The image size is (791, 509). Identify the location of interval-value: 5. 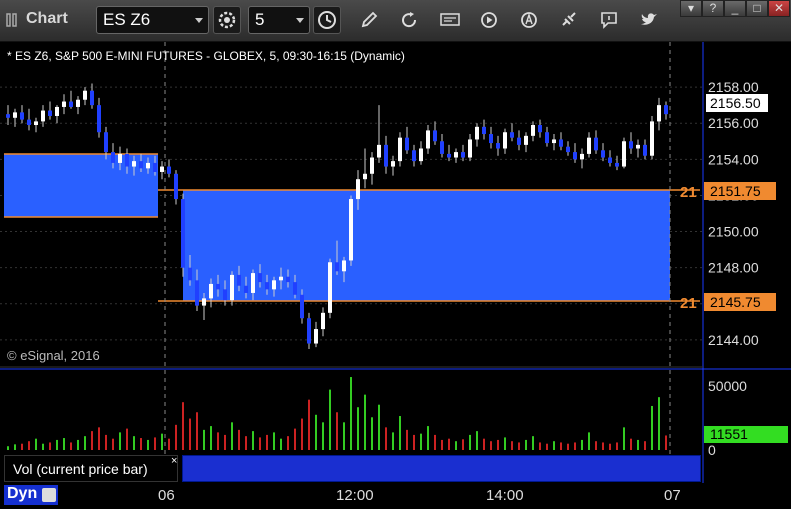
(260, 19).